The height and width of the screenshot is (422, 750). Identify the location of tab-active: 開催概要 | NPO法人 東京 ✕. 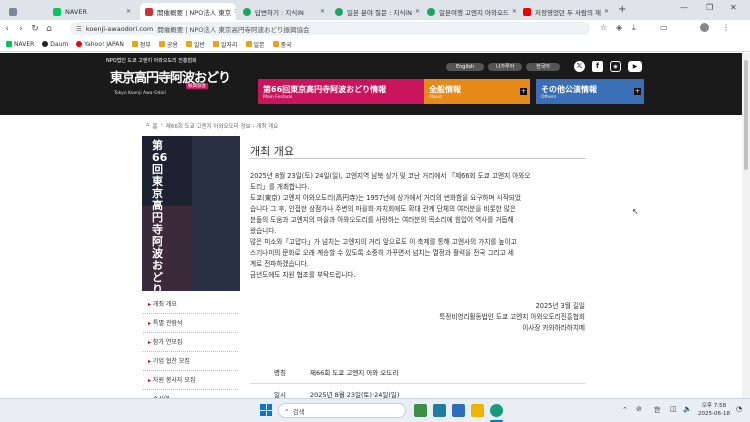
(188, 11).